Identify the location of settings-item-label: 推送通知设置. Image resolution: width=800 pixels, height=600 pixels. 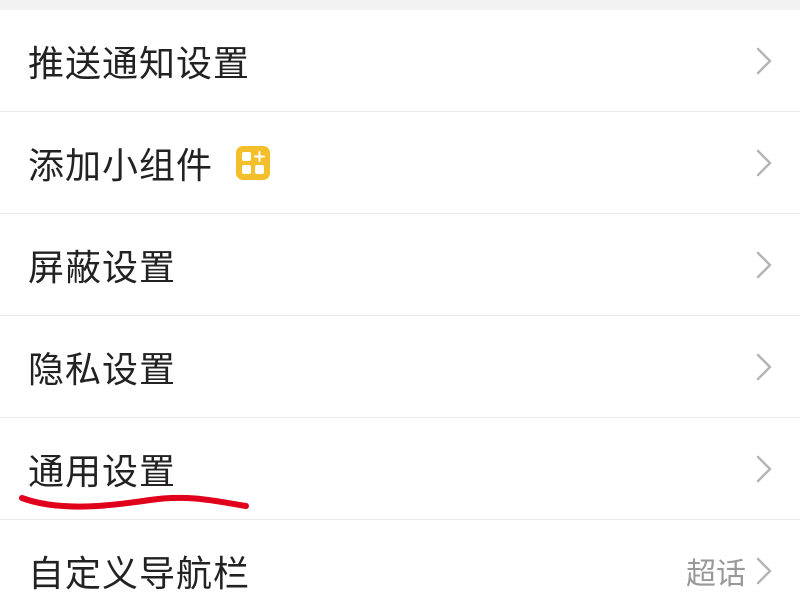
(139, 64).